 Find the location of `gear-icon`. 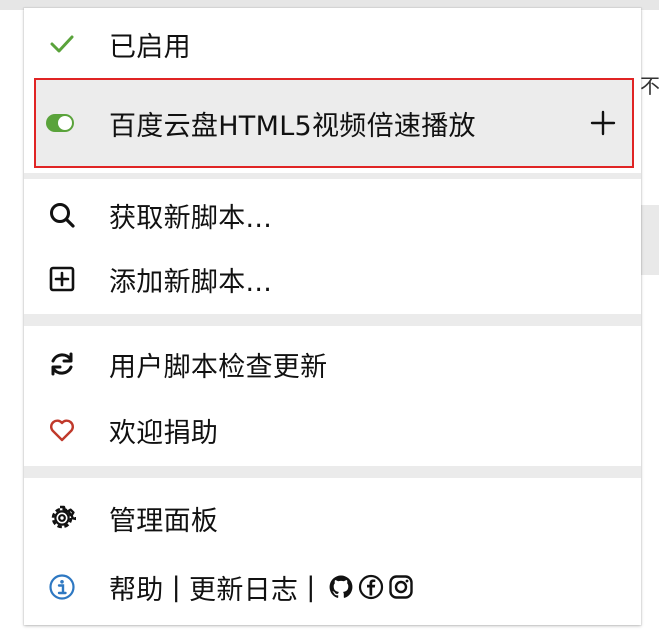

gear-icon is located at coordinates (62, 518).